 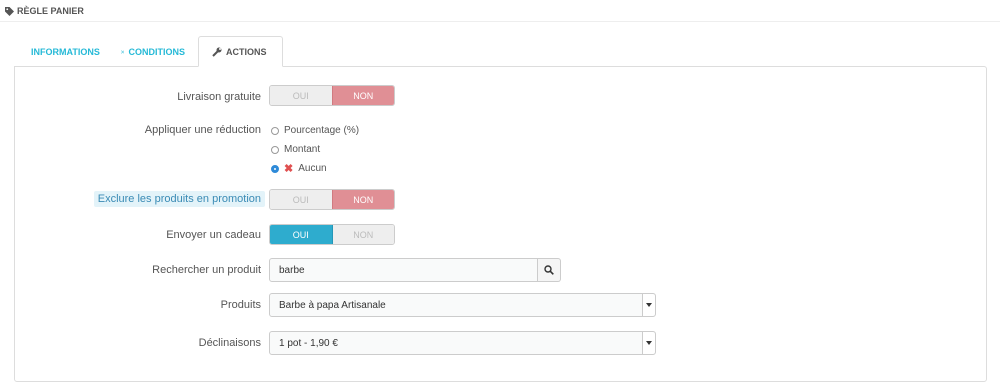 What do you see at coordinates (301, 95) in the screenshot?
I see `free-shipping-yes: OUI` at bounding box center [301, 95].